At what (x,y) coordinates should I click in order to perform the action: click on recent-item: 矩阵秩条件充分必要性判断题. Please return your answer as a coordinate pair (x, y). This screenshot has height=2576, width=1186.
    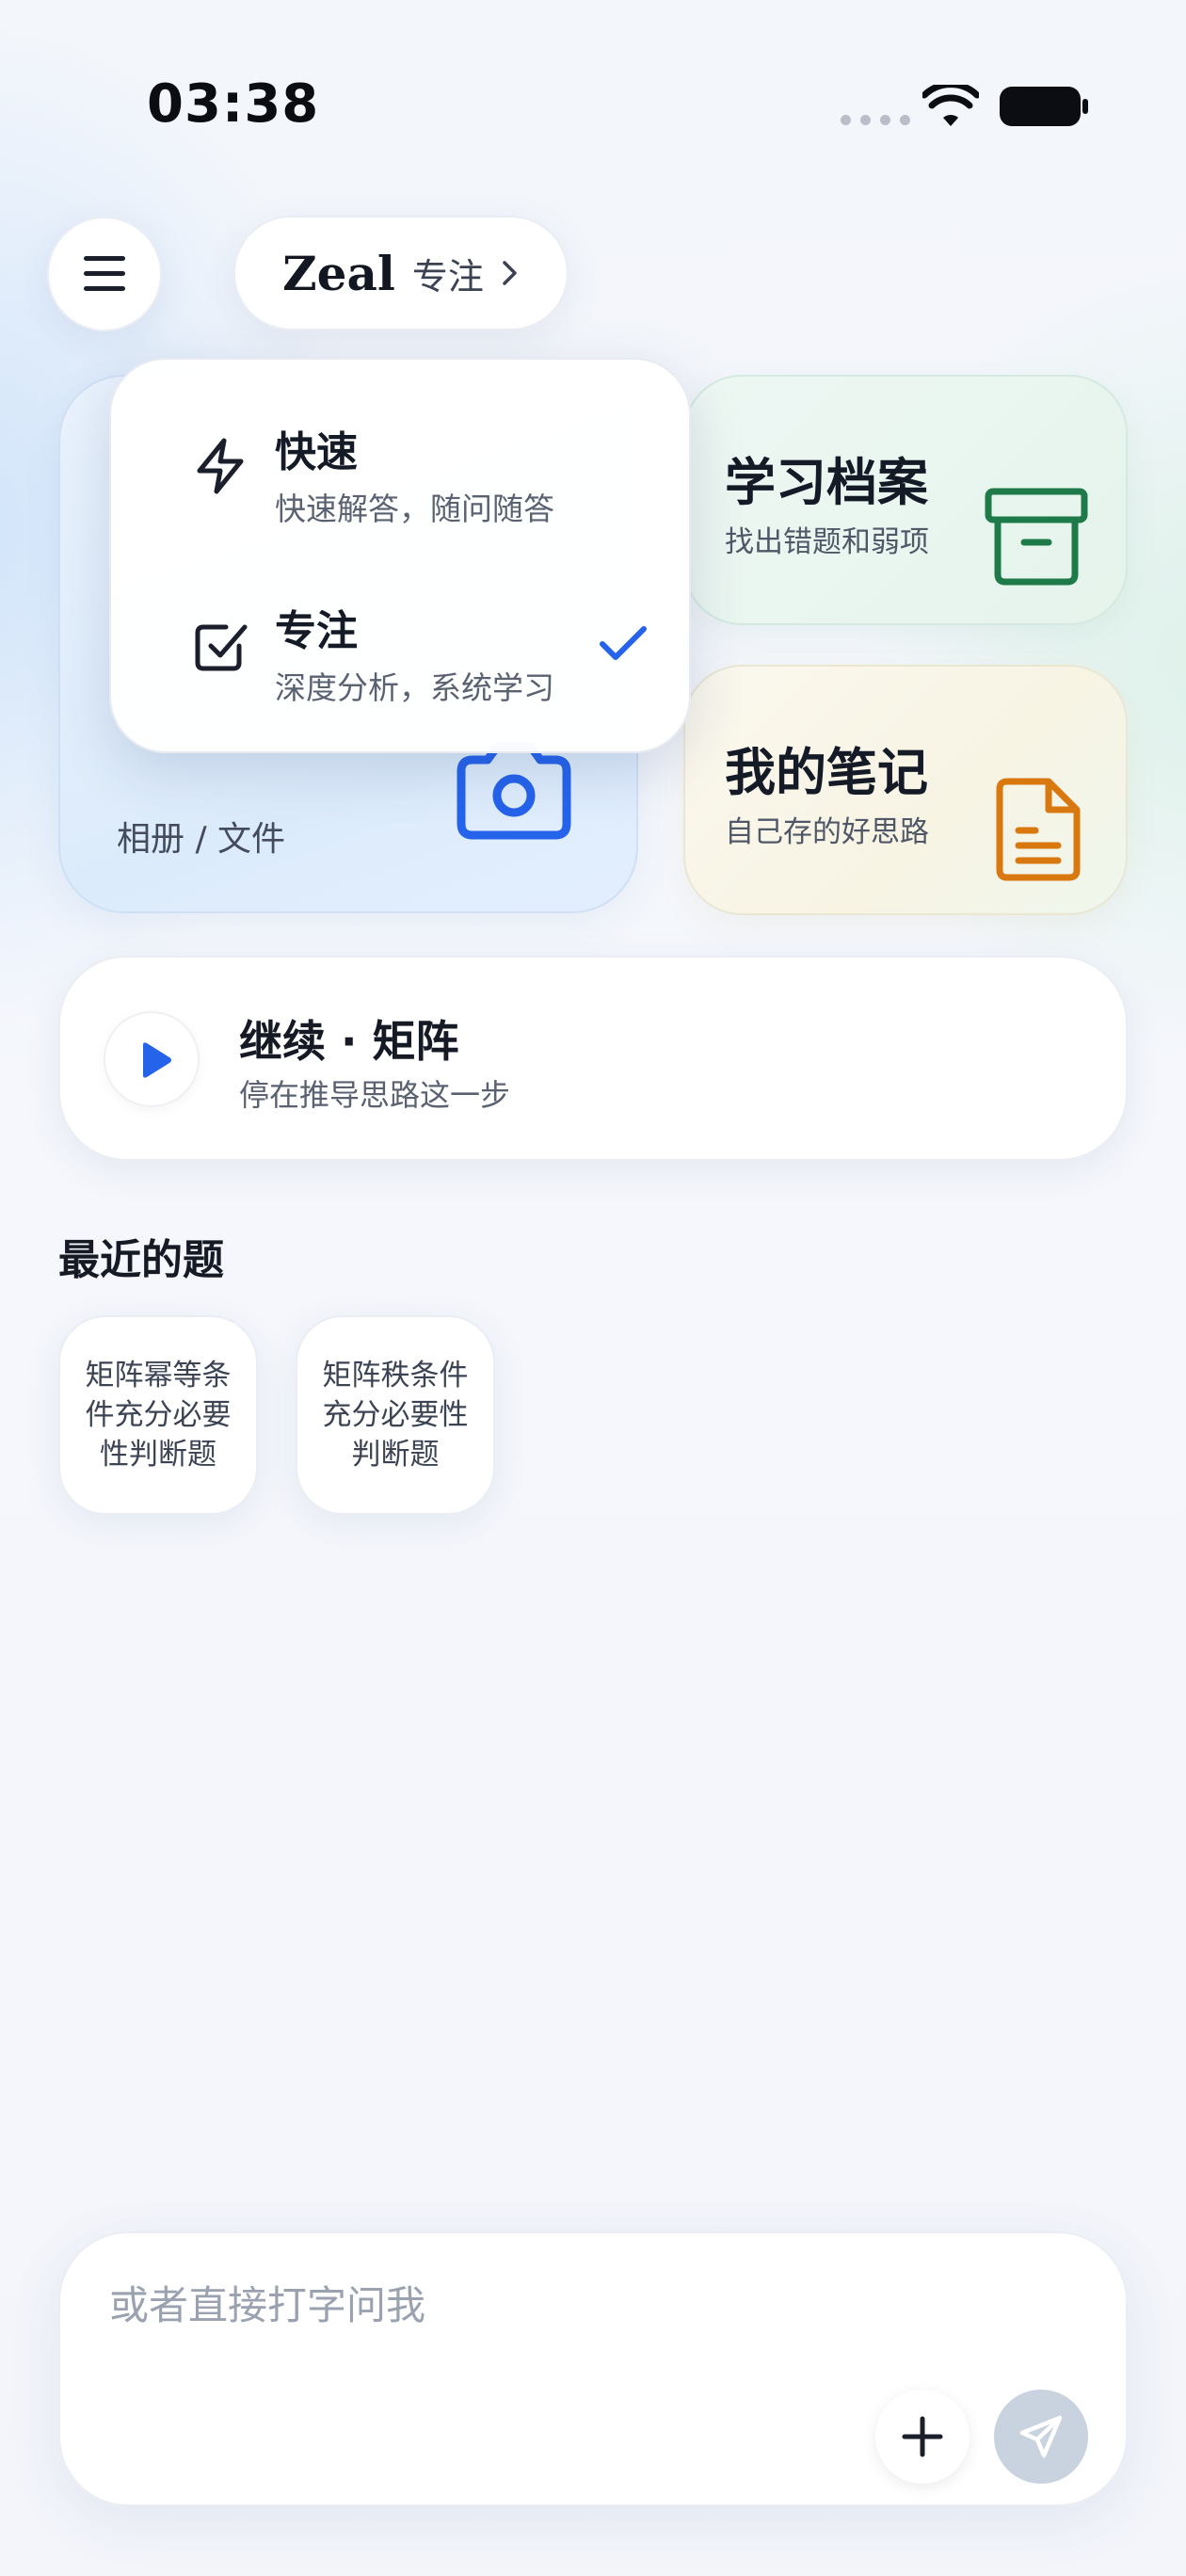
    Looking at the image, I should click on (395, 1415).